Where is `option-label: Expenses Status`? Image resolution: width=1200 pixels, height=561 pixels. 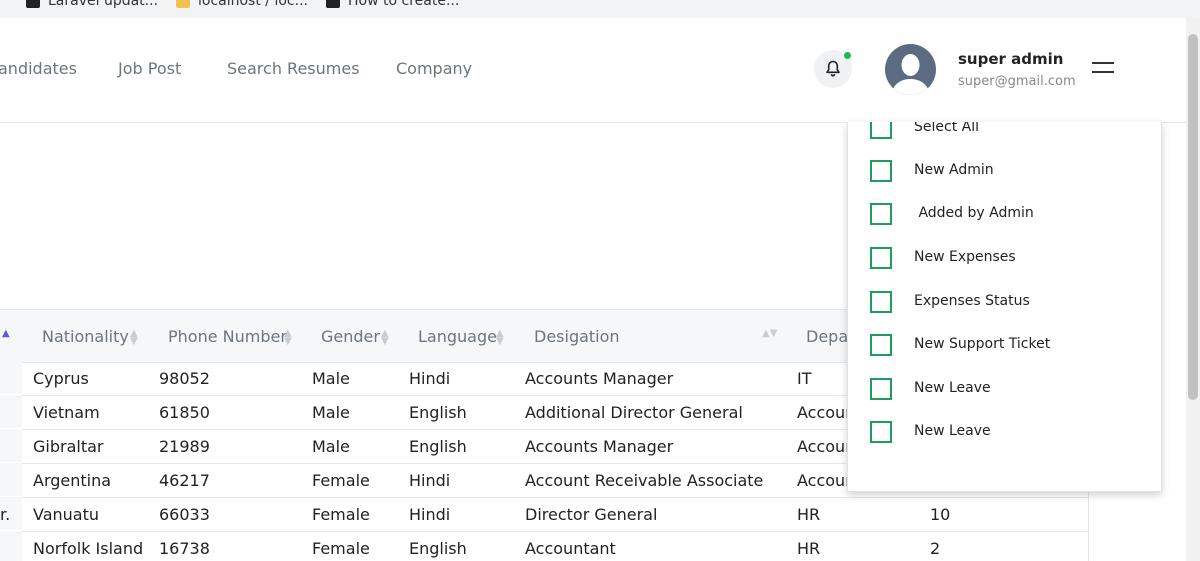 option-label: Expenses Status is located at coordinates (972, 301).